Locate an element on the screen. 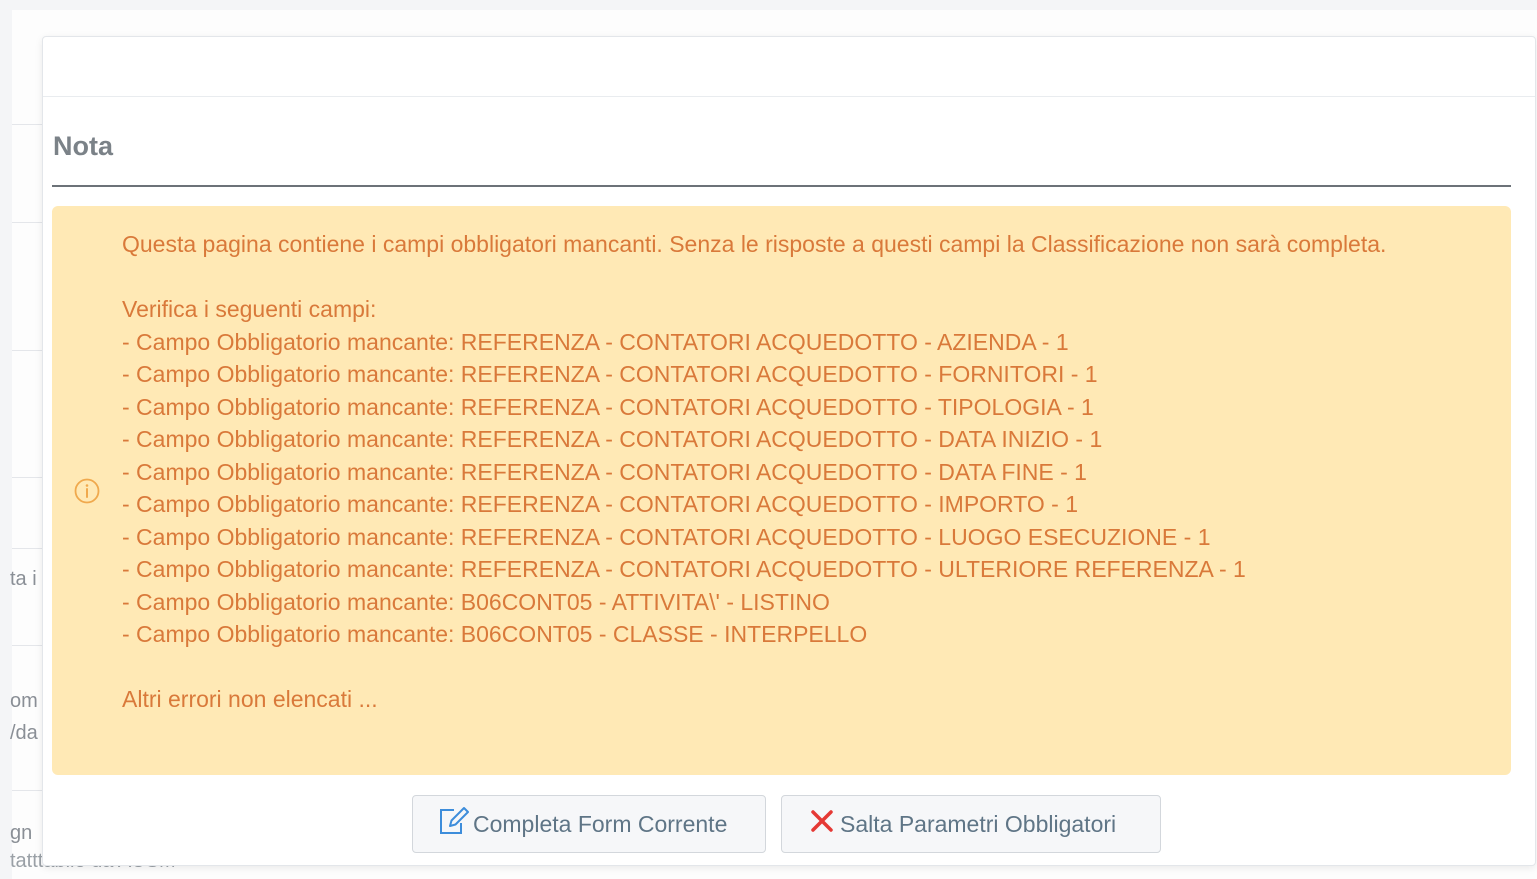  modal-title: Nota is located at coordinates (83, 146).